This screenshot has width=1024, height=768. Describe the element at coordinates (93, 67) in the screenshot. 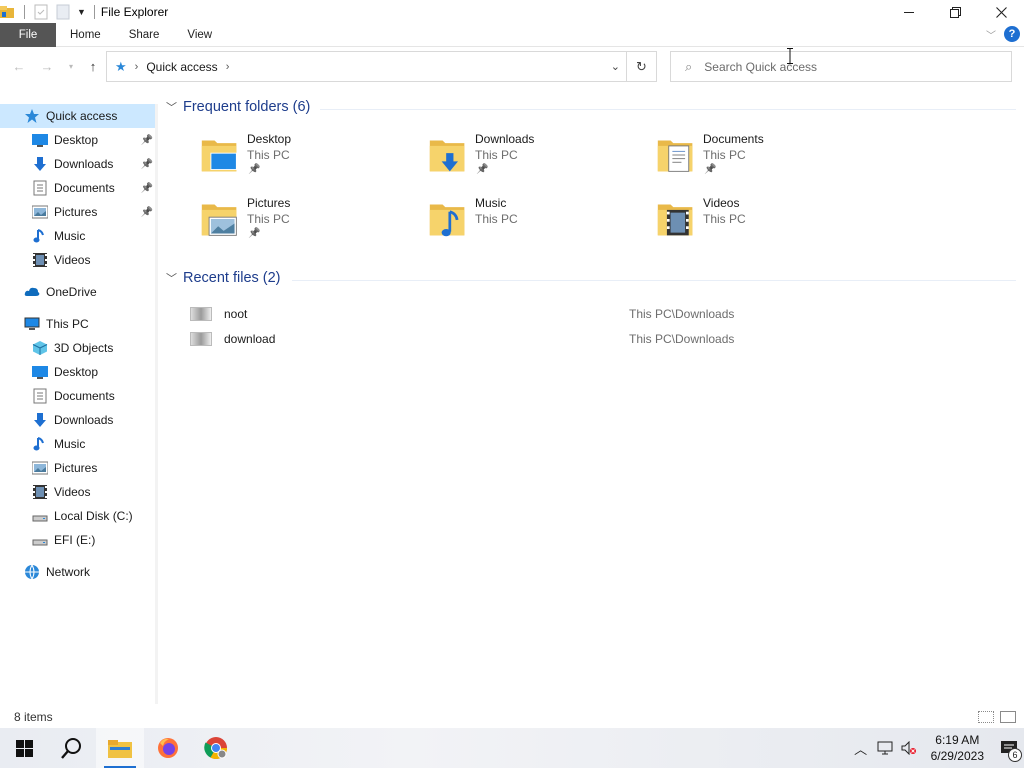

I see `up-button: ↑` at that location.